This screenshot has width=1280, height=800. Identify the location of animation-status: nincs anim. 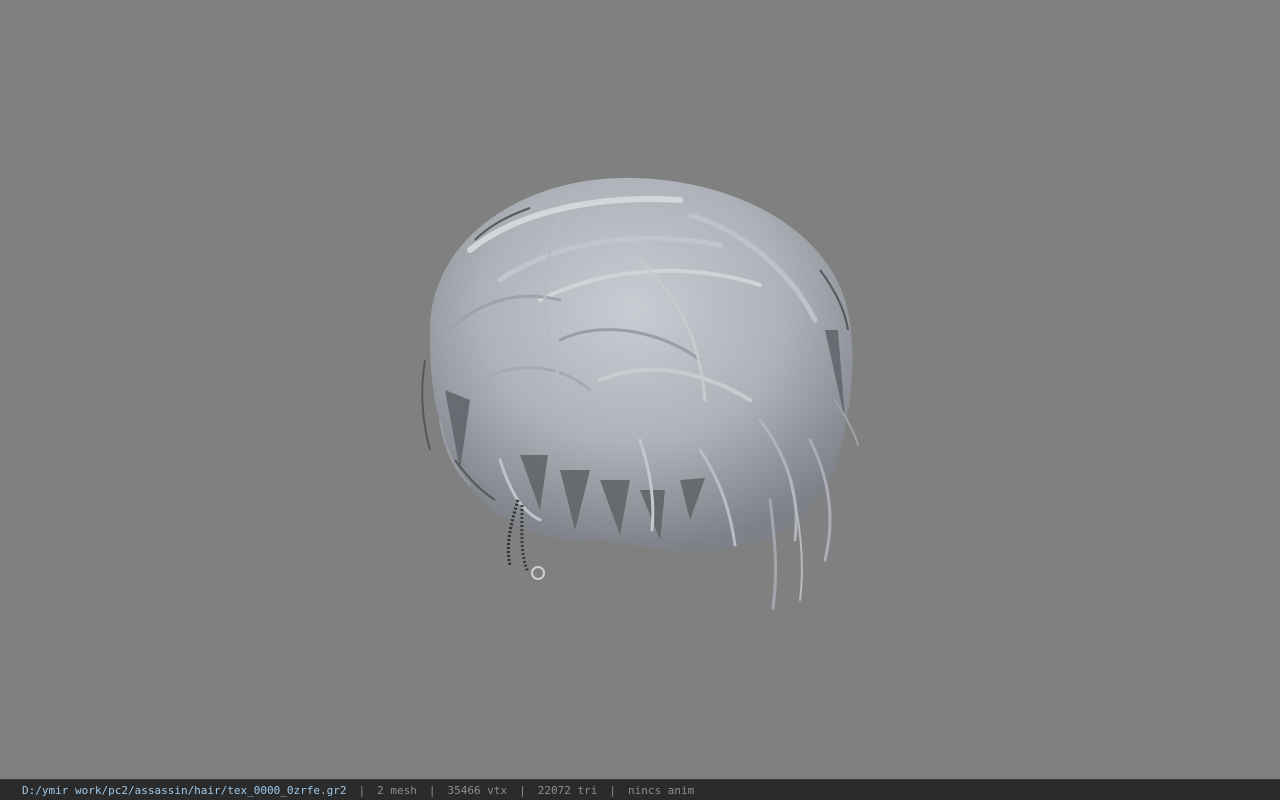
(661, 790).